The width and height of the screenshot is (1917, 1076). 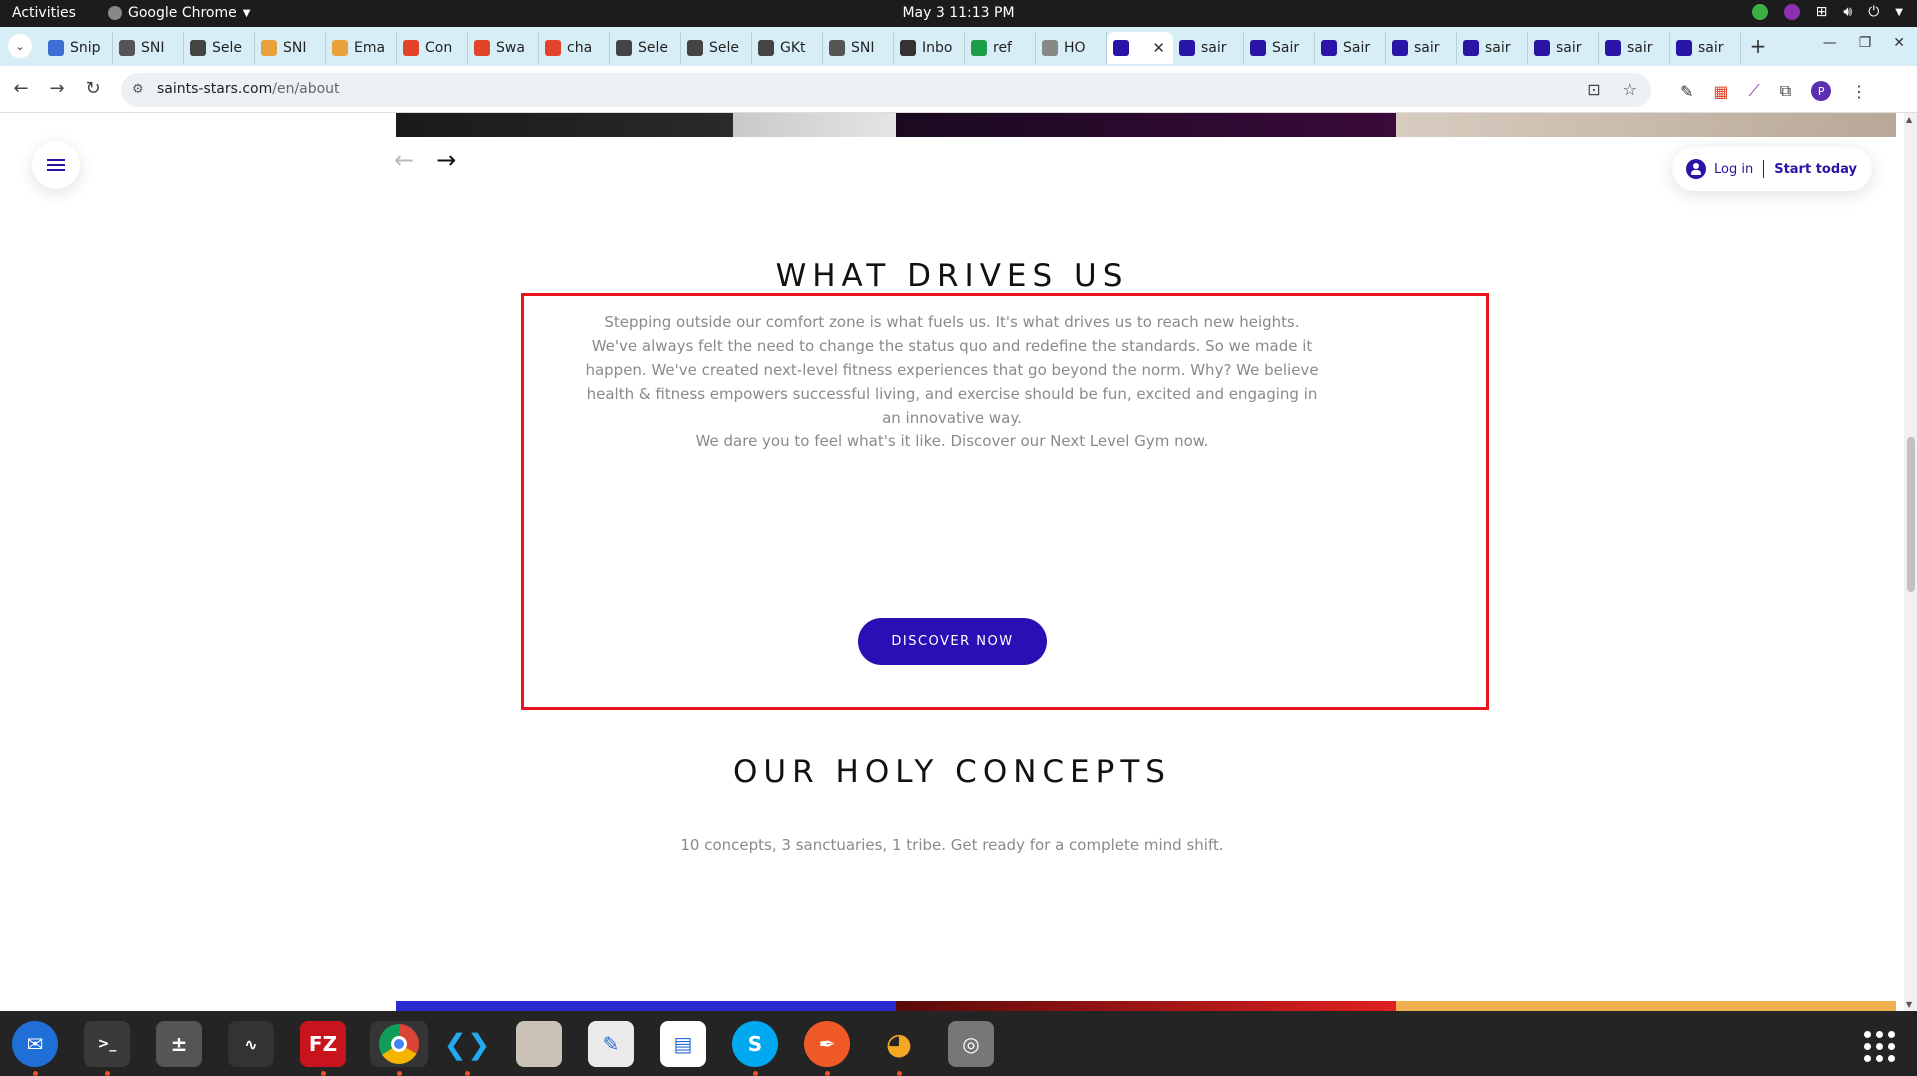 I want to click on divider, so click(x=1764, y=169).